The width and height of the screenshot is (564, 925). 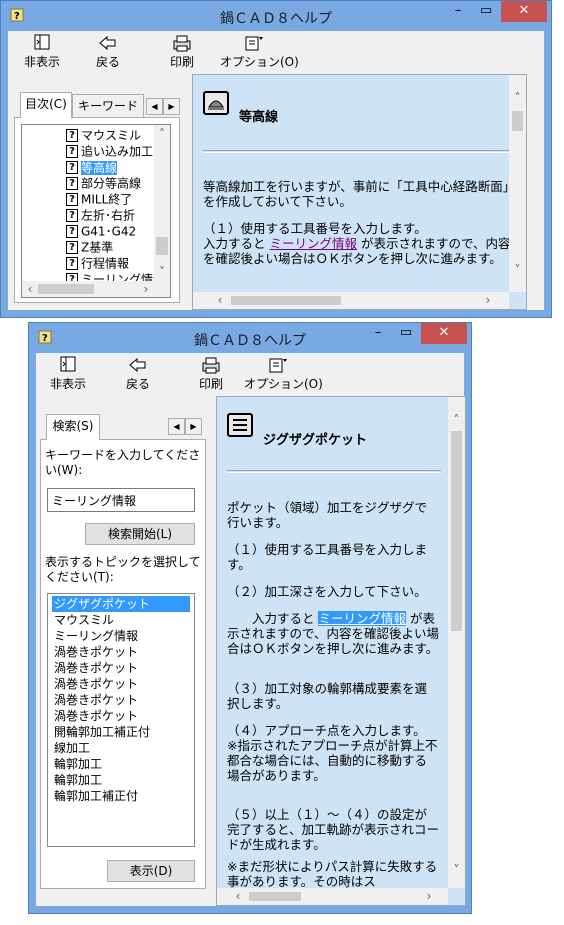 I want to click on tree-item: ? 部分等高線, so click(x=103, y=183).